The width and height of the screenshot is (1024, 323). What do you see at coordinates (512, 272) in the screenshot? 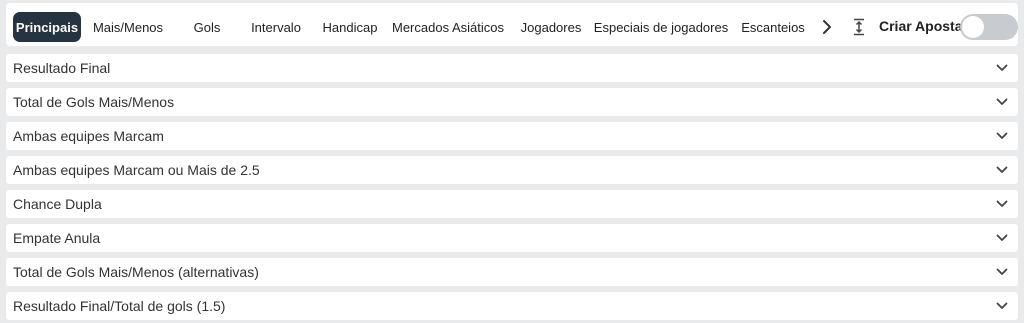
I see `market-row-total-gols-alternativas: Total de Gols Mais/Menos (alternativas)` at bounding box center [512, 272].